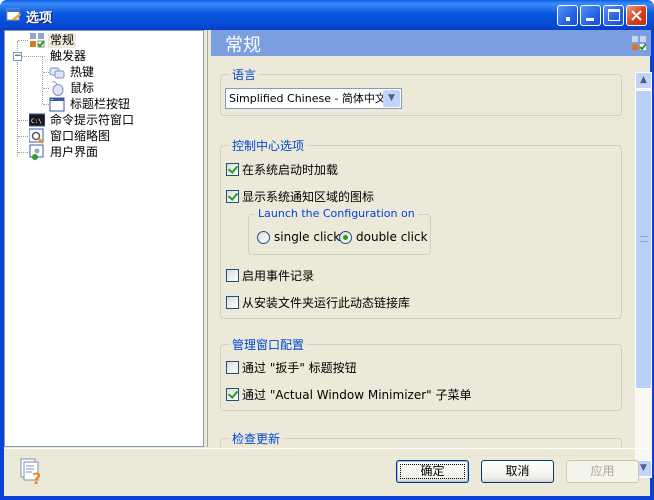  Describe the element at coordinates (57, 104) in the screenshot. I see `titlebar-button-icon` at that location.